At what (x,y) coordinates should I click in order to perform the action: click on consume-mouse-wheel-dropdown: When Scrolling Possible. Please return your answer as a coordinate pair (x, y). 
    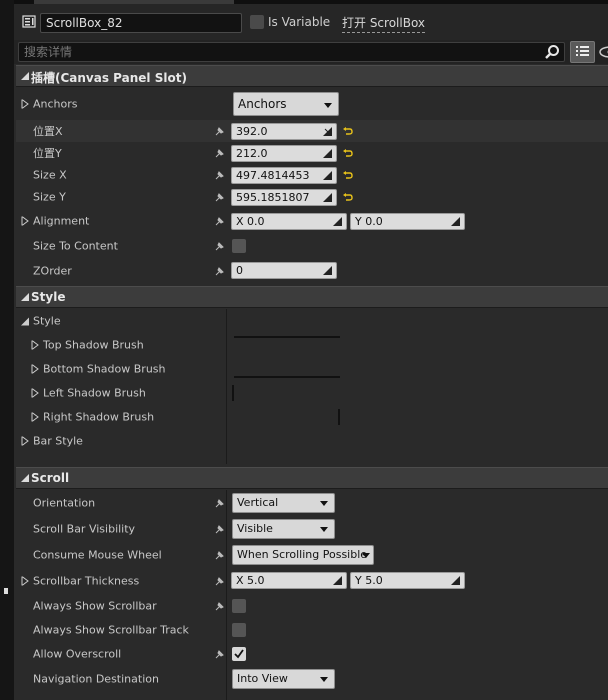
    Looking at the image, I should click on (303, 555).